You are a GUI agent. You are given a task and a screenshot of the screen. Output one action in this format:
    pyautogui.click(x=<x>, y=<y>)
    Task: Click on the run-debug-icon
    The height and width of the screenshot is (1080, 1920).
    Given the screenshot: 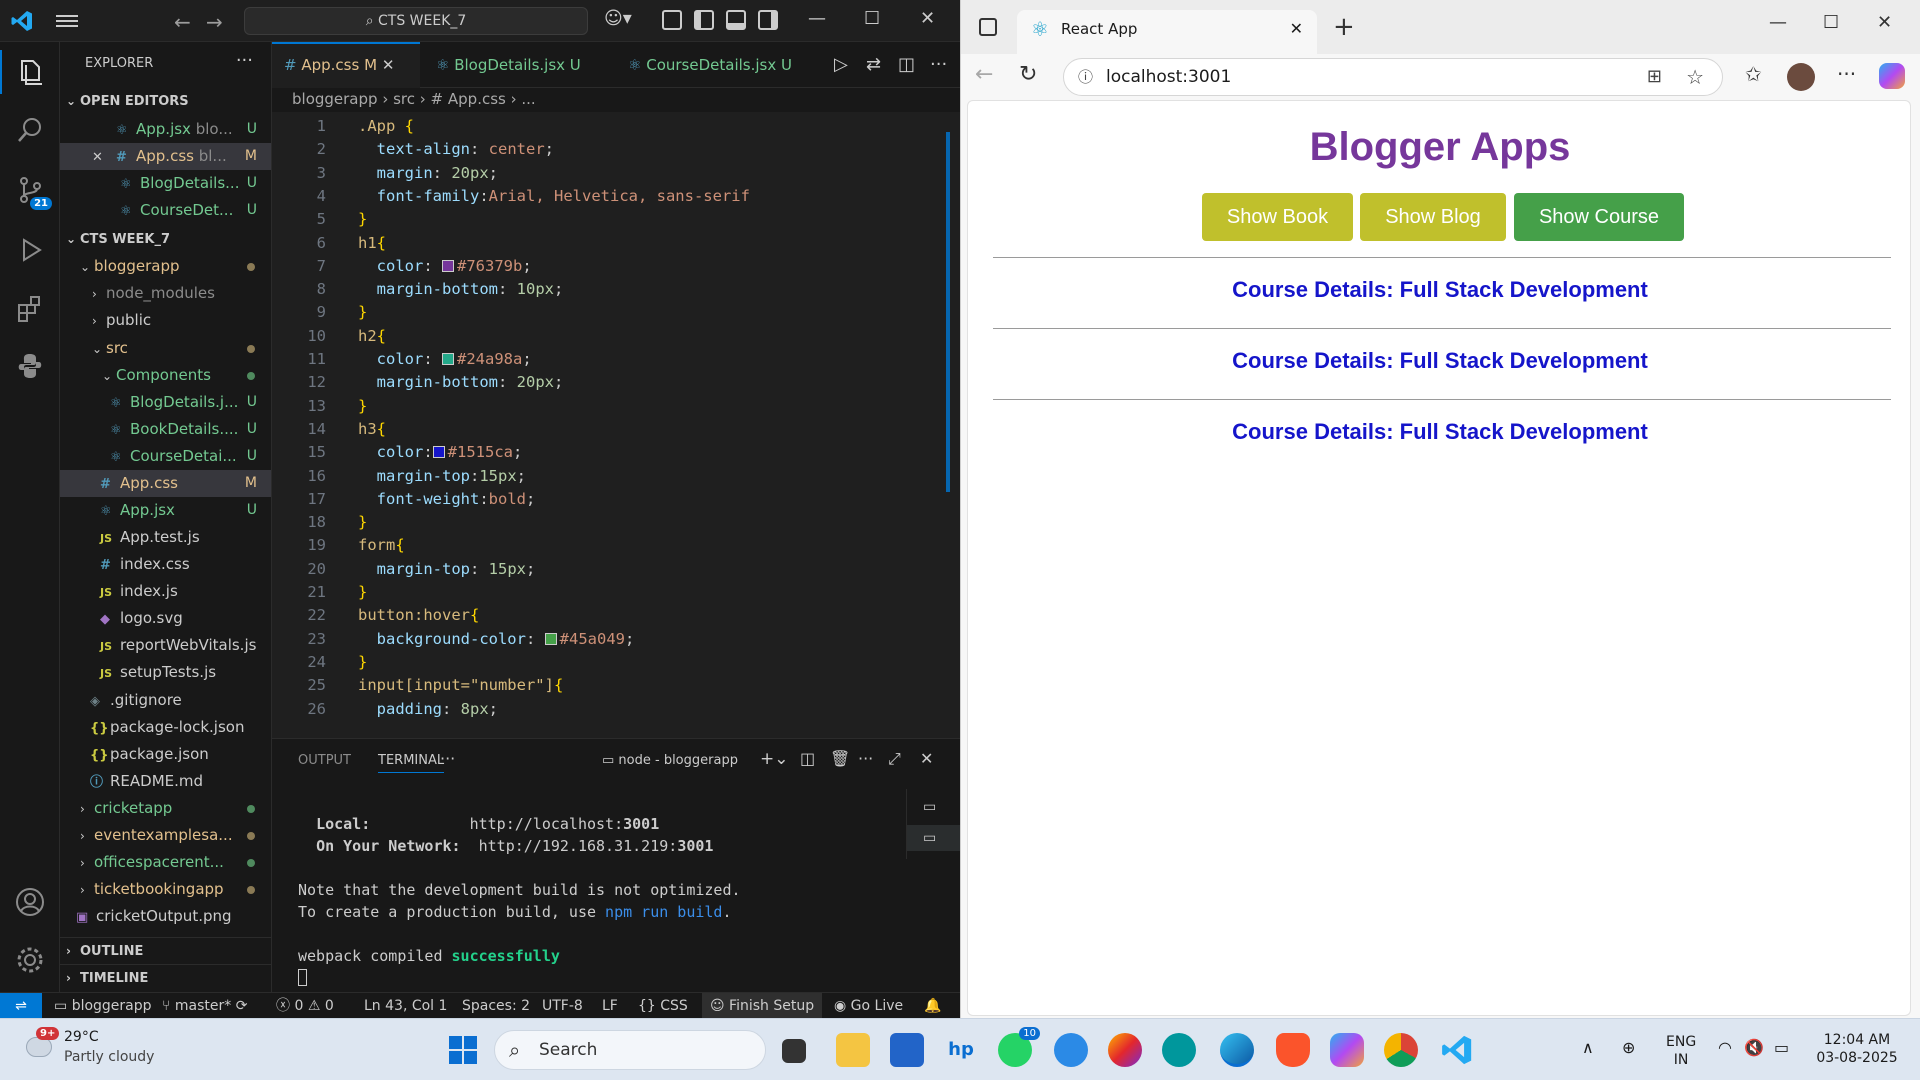 What is the action you would take?
    pyautogui.click(x=30, y=250)
    